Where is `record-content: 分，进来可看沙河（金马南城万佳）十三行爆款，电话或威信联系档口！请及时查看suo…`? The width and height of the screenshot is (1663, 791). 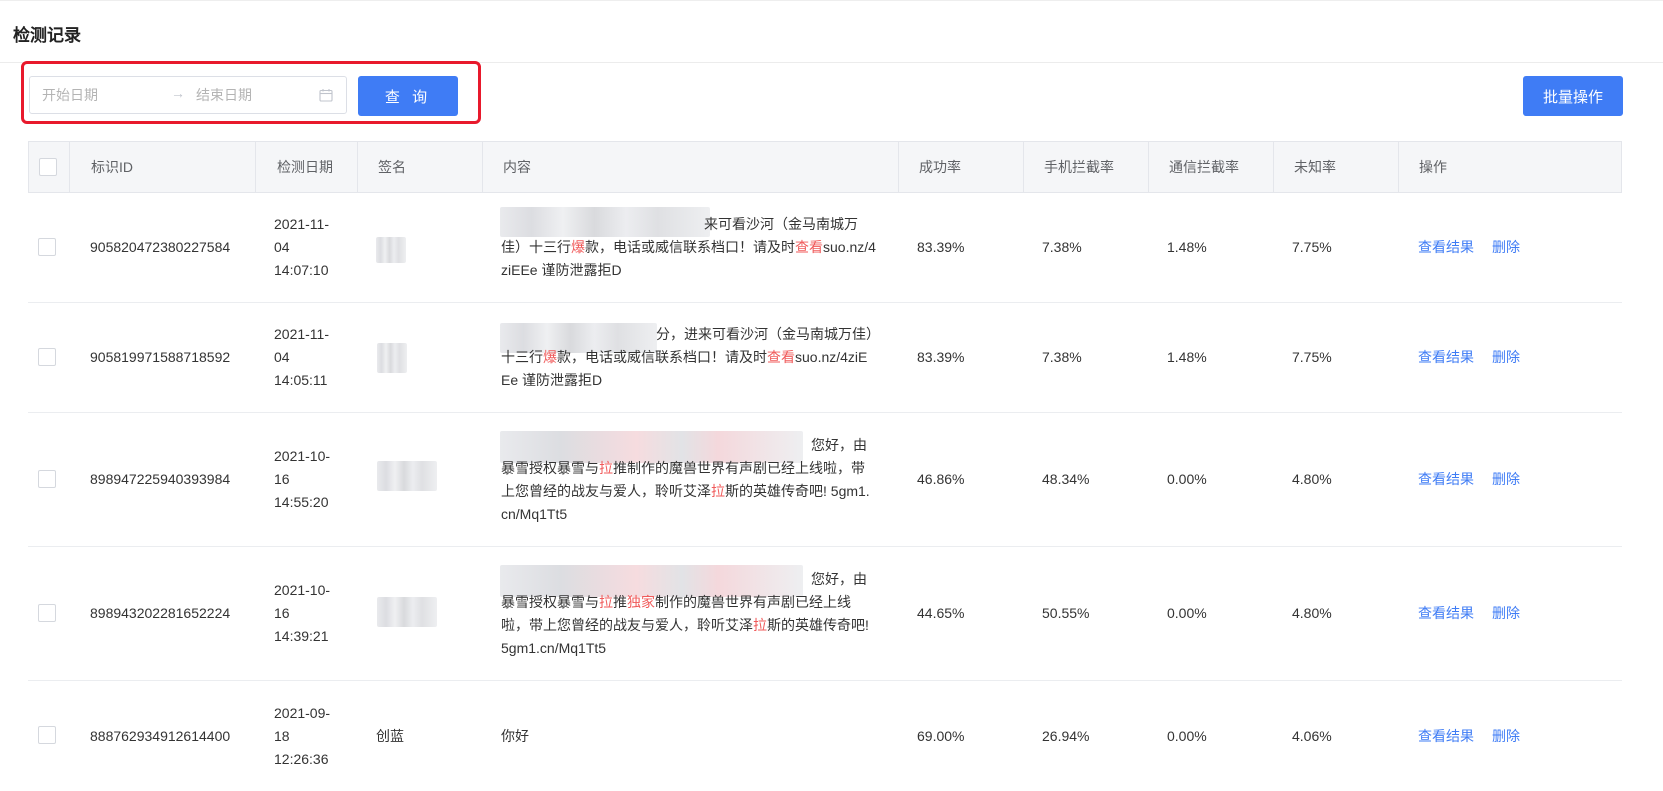
record-content: 分，进来可看沙河（金马南城万佳）十三行爆款，电话或威信联系档口！请及时查看suo… is located at coordinates (688, 357).